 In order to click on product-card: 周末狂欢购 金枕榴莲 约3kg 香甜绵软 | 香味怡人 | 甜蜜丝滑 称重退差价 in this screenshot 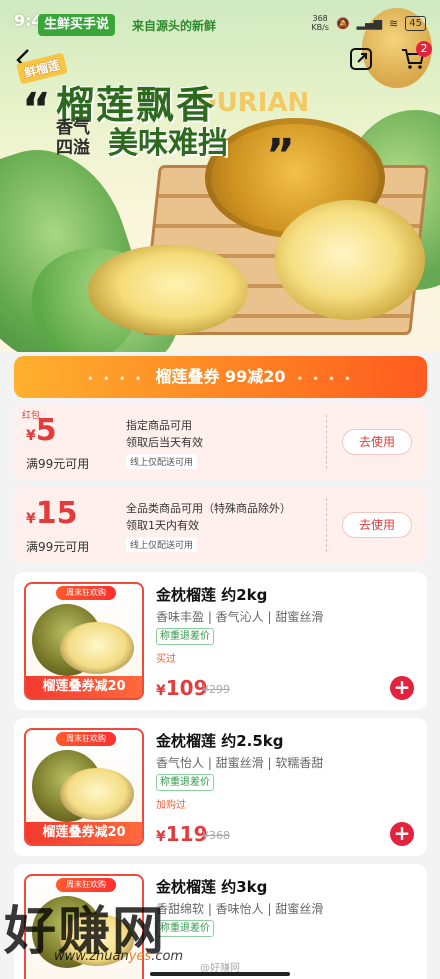, I will do `click(220, 921)`.